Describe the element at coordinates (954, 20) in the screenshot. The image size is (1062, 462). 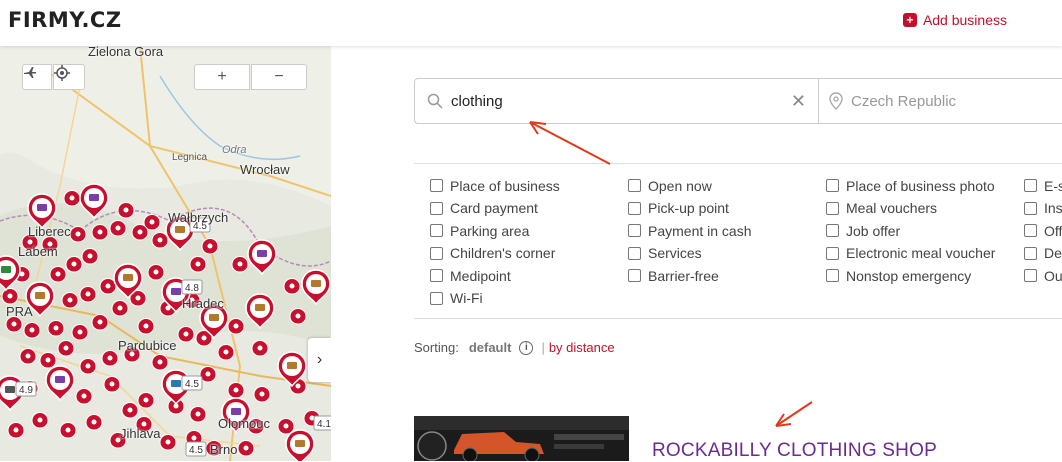
I see `add-business-link: + Add business` at that location.